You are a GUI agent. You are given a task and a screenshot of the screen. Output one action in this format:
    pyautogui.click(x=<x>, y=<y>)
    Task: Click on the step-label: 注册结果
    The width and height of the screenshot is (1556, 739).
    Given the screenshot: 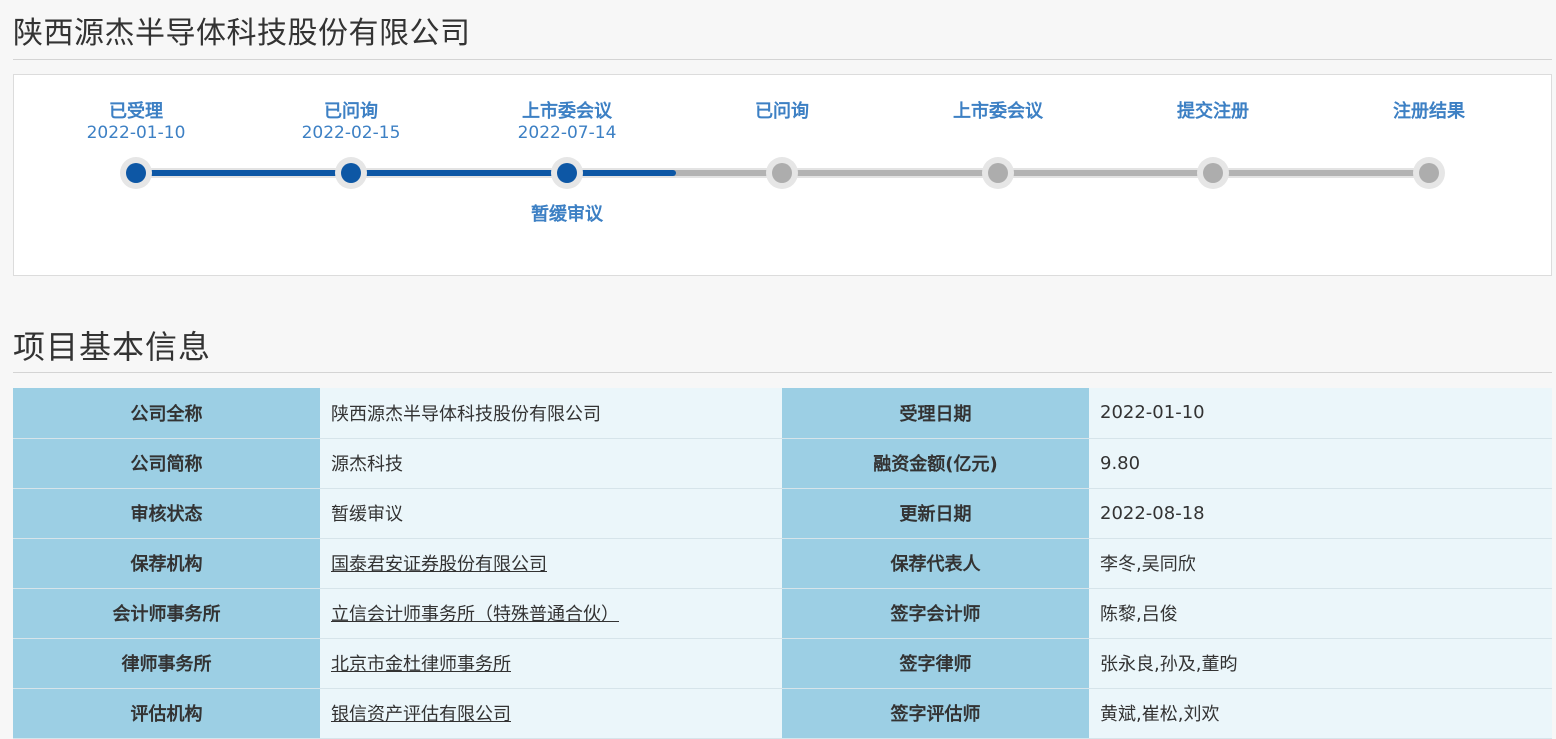 What is the action you would take?
    pyautogui.click(x=1429, y=111)
    